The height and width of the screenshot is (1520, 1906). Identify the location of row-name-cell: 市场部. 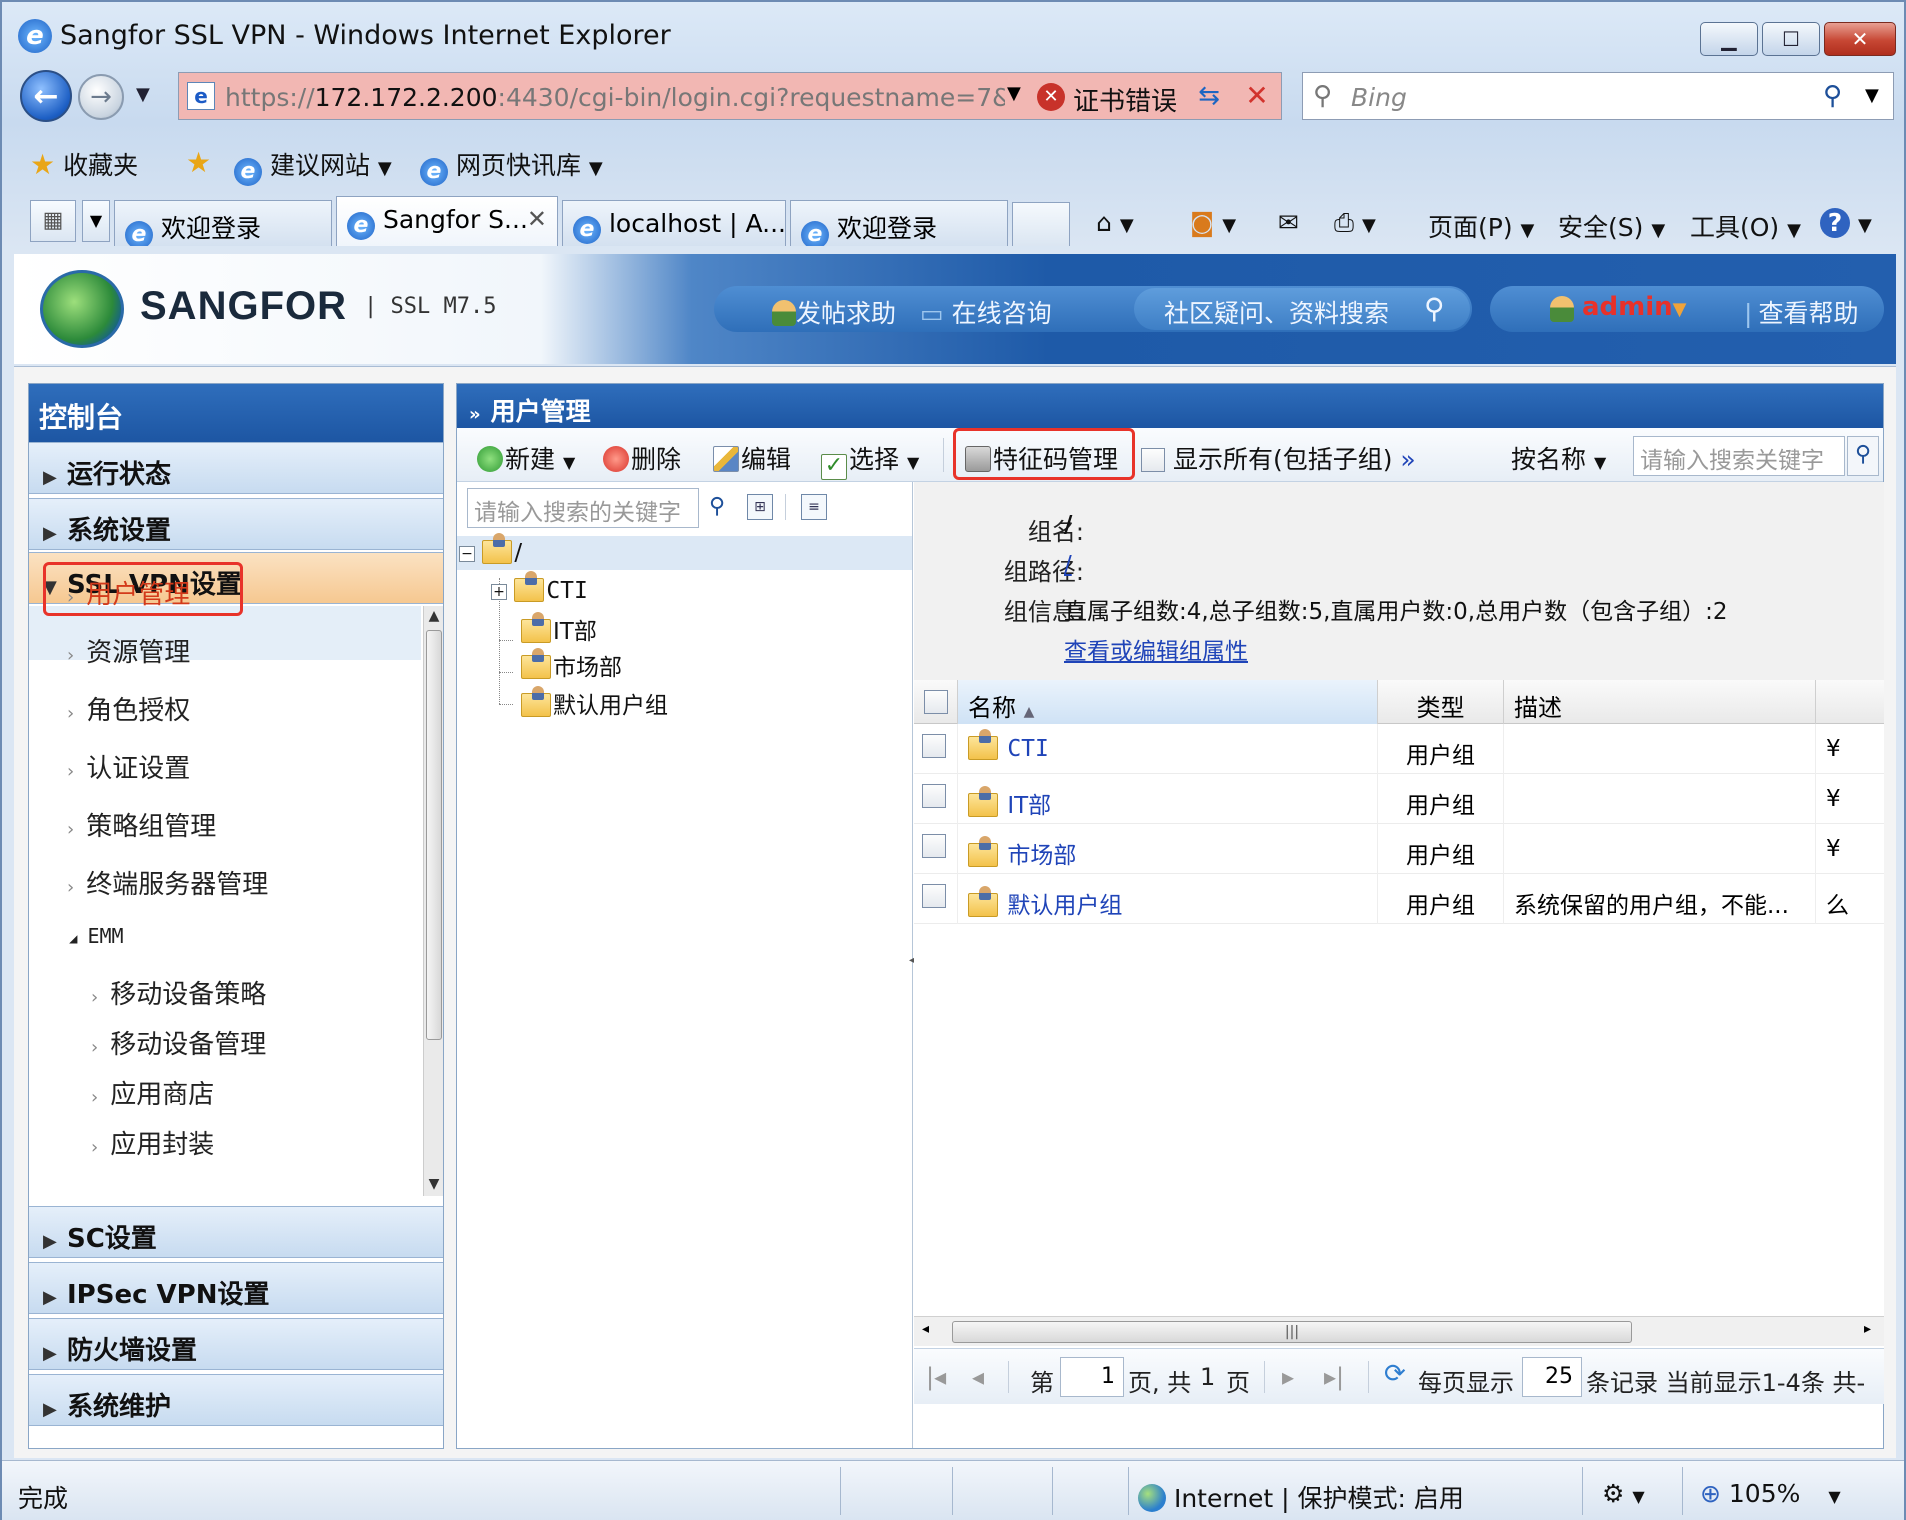
(1168, 849).